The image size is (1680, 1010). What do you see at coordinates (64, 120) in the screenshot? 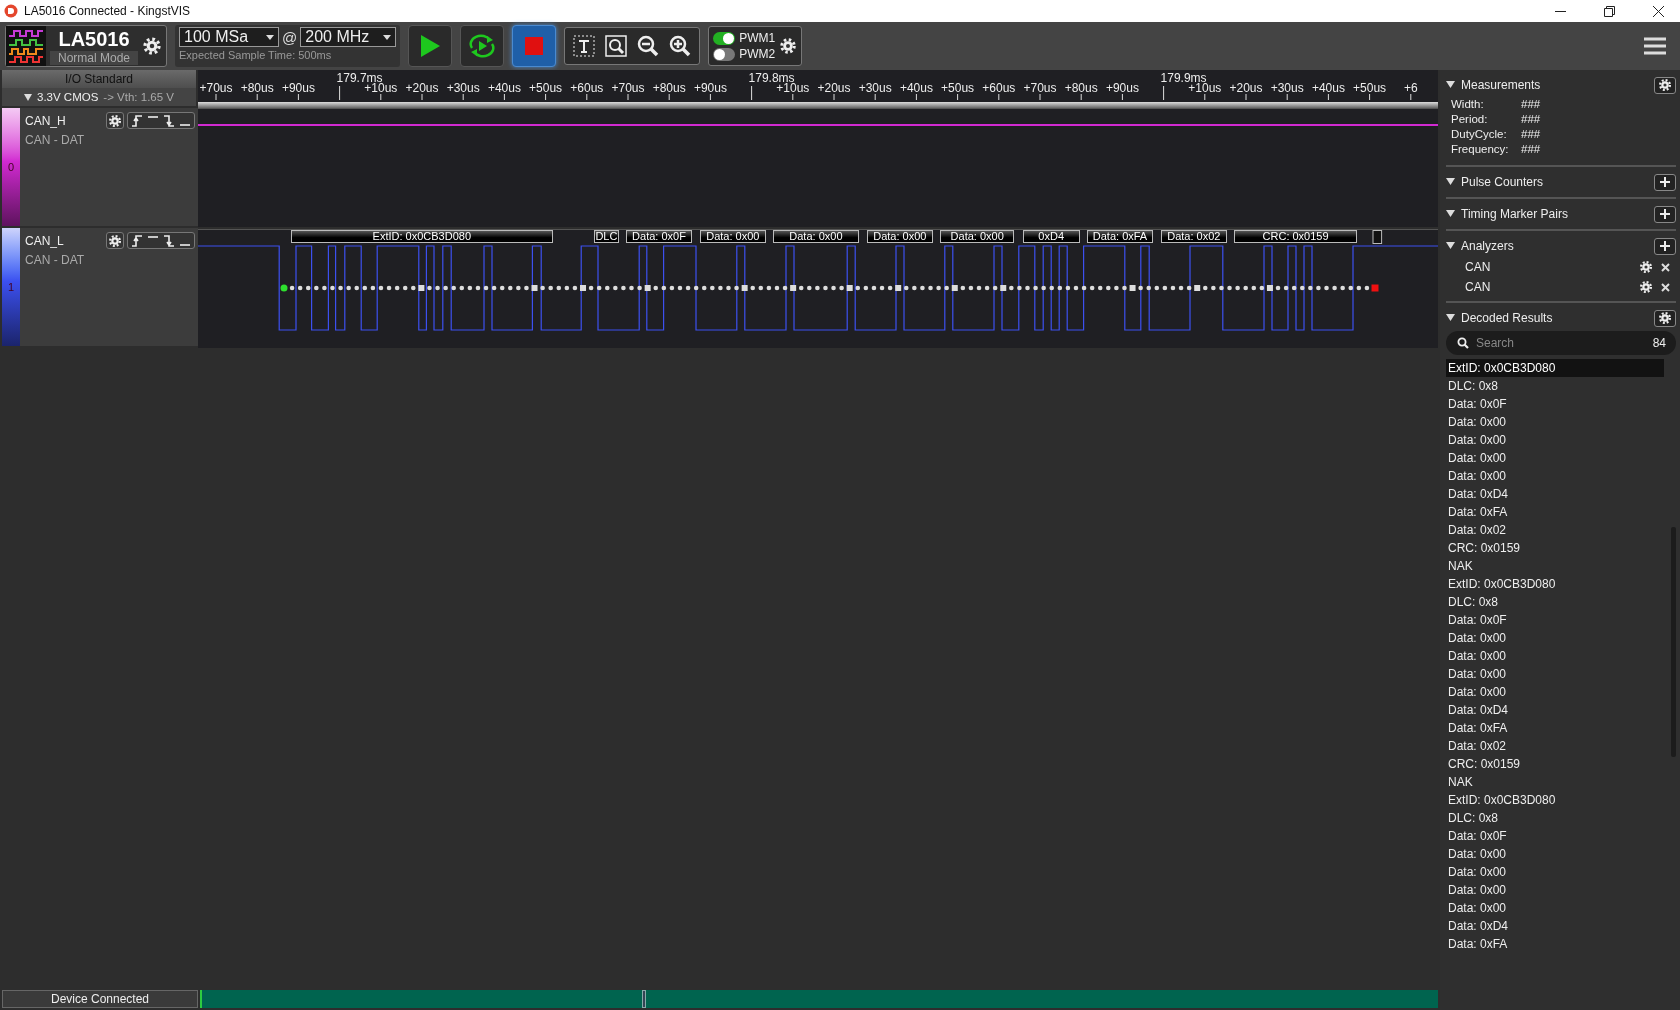
I see `channel-name: CAN_H` at bounding box center [64, 120].